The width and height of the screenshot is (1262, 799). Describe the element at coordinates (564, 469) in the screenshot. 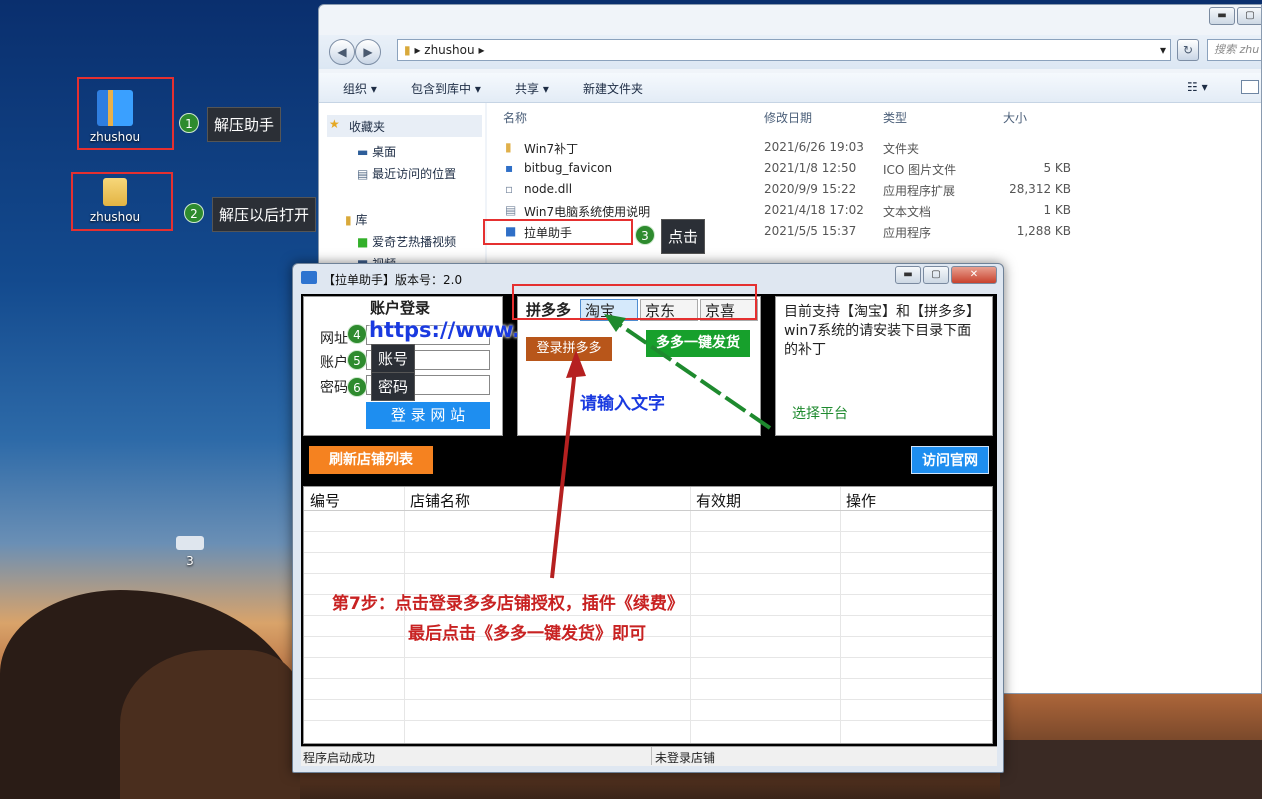

I see `red-arrow-line` at that location.